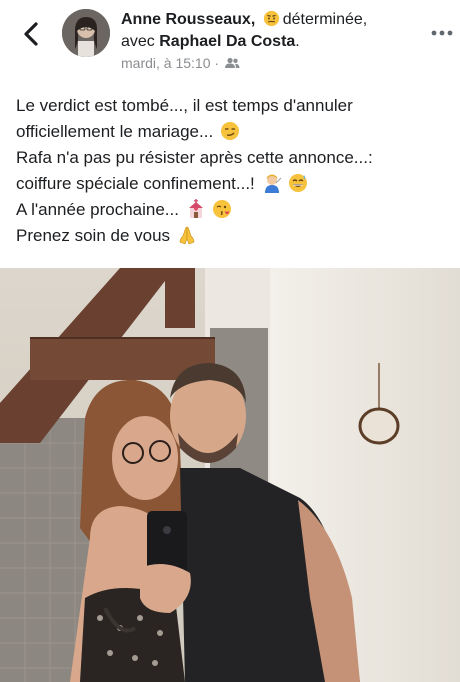  What do you see at coordinates (297, 41) in the screenshot?
I see `tagged-suffix: .` at bounding box center [297, 41].